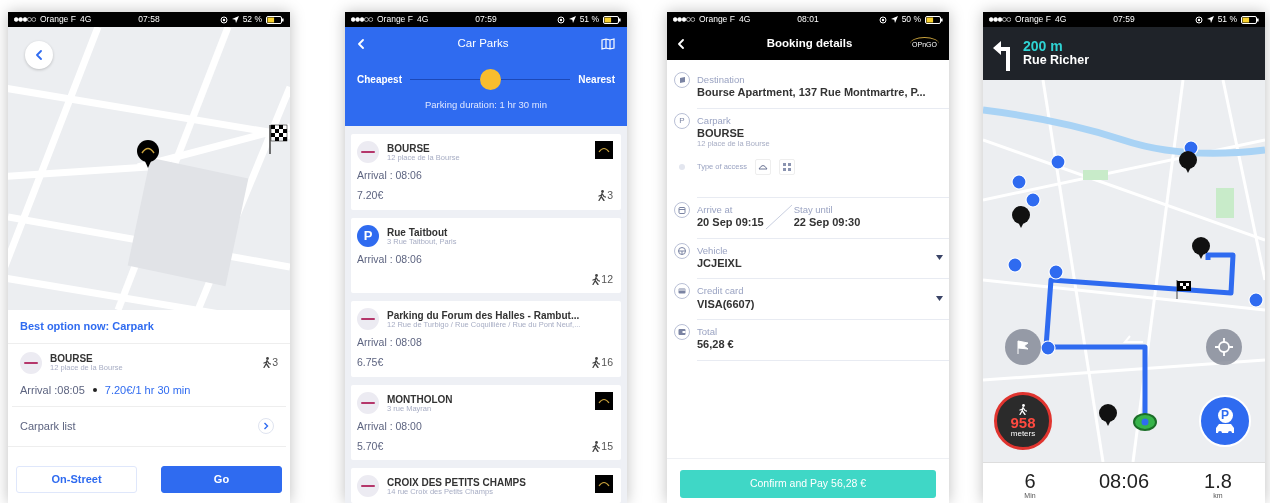 This screenshot has height=503, width=1270. Describe the element at coordinates (149, 19) in the screenshot. I see `status-time: 07:58` at that location.